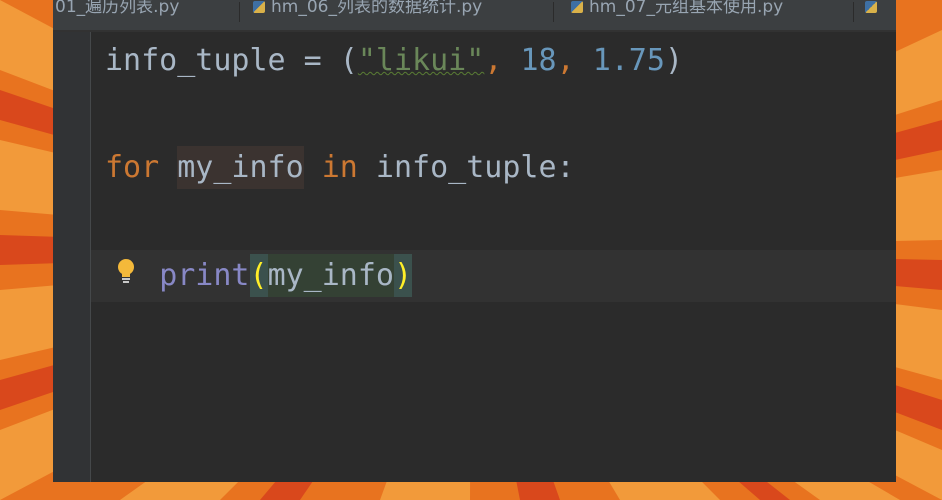 Image resolution: width=942 pixels, height=500 pixels. What do you see at coordinates (195, 60) in the screenshot?
I see `variable-name: info_tuple` at bounding box center [195, 60].